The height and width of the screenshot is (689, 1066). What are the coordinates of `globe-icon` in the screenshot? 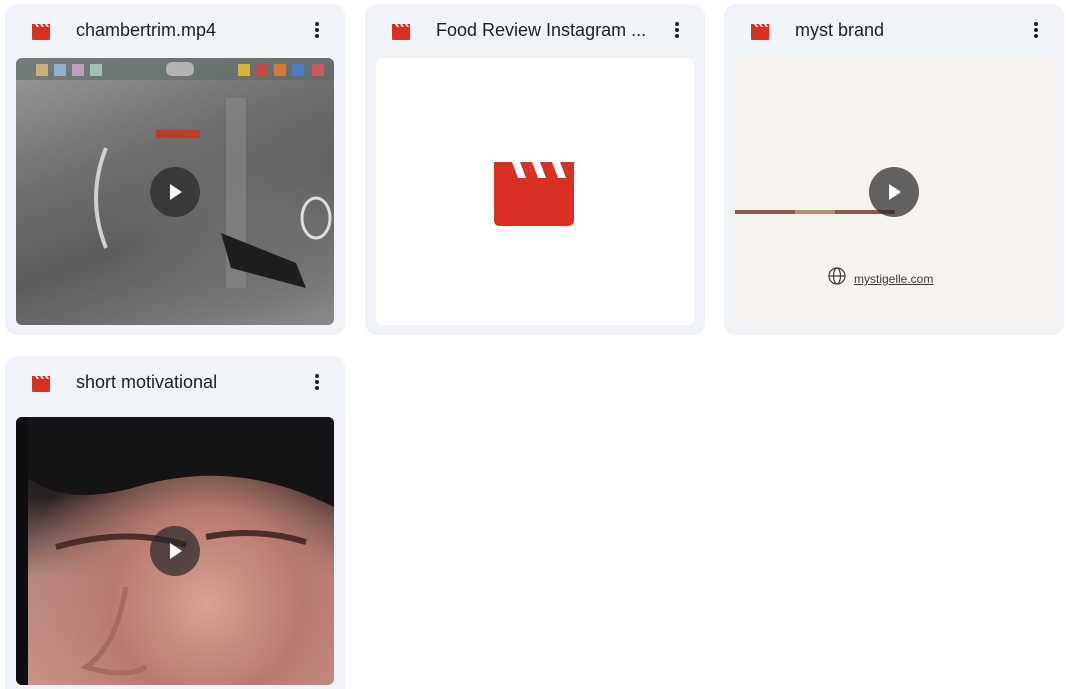 It's located at (837, 276).